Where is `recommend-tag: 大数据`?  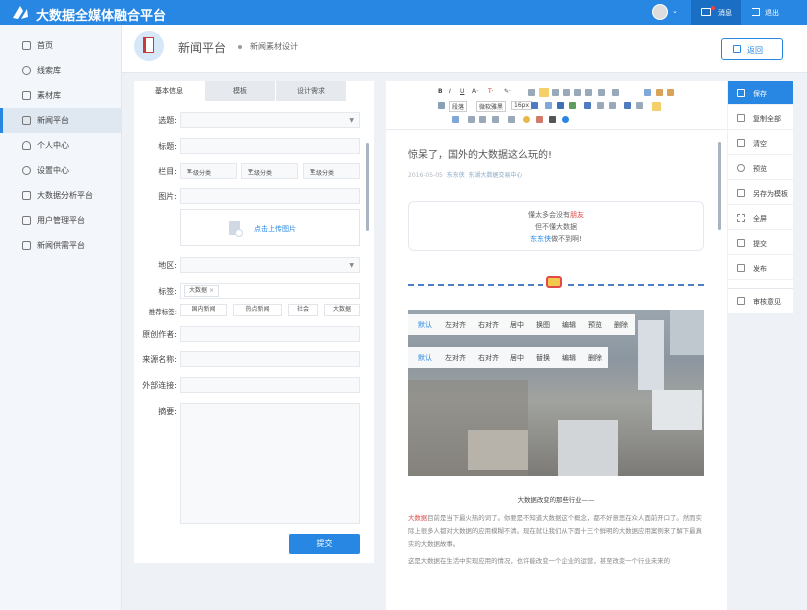
recommend-tag: 大数据 is located at coordinates (342, 310).